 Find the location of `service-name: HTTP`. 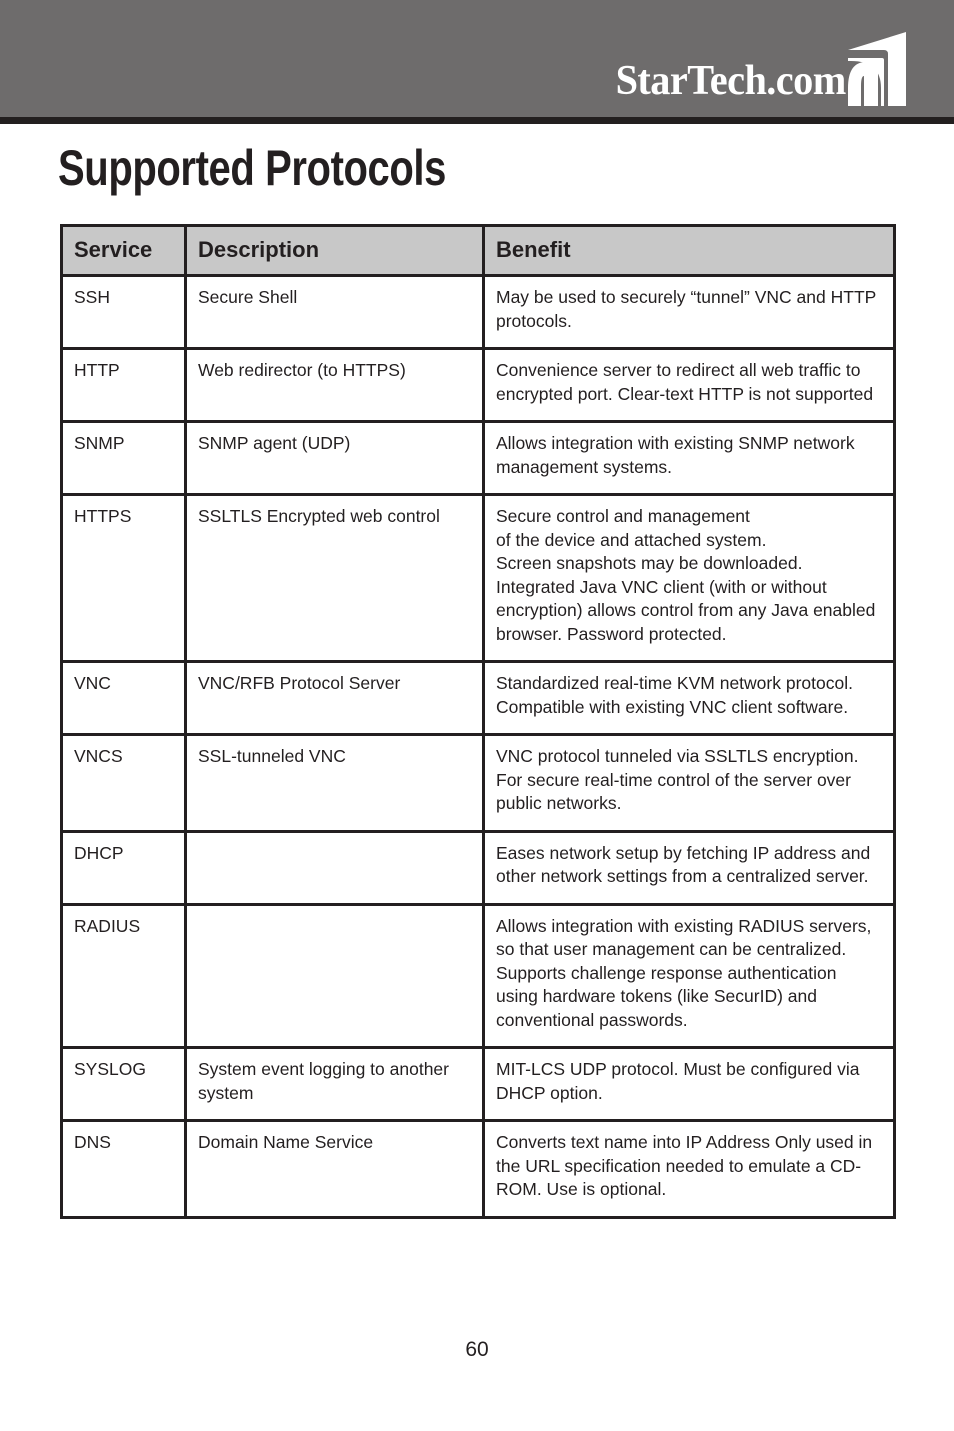

service-name: HTTP is located at coordinates (97, 370).